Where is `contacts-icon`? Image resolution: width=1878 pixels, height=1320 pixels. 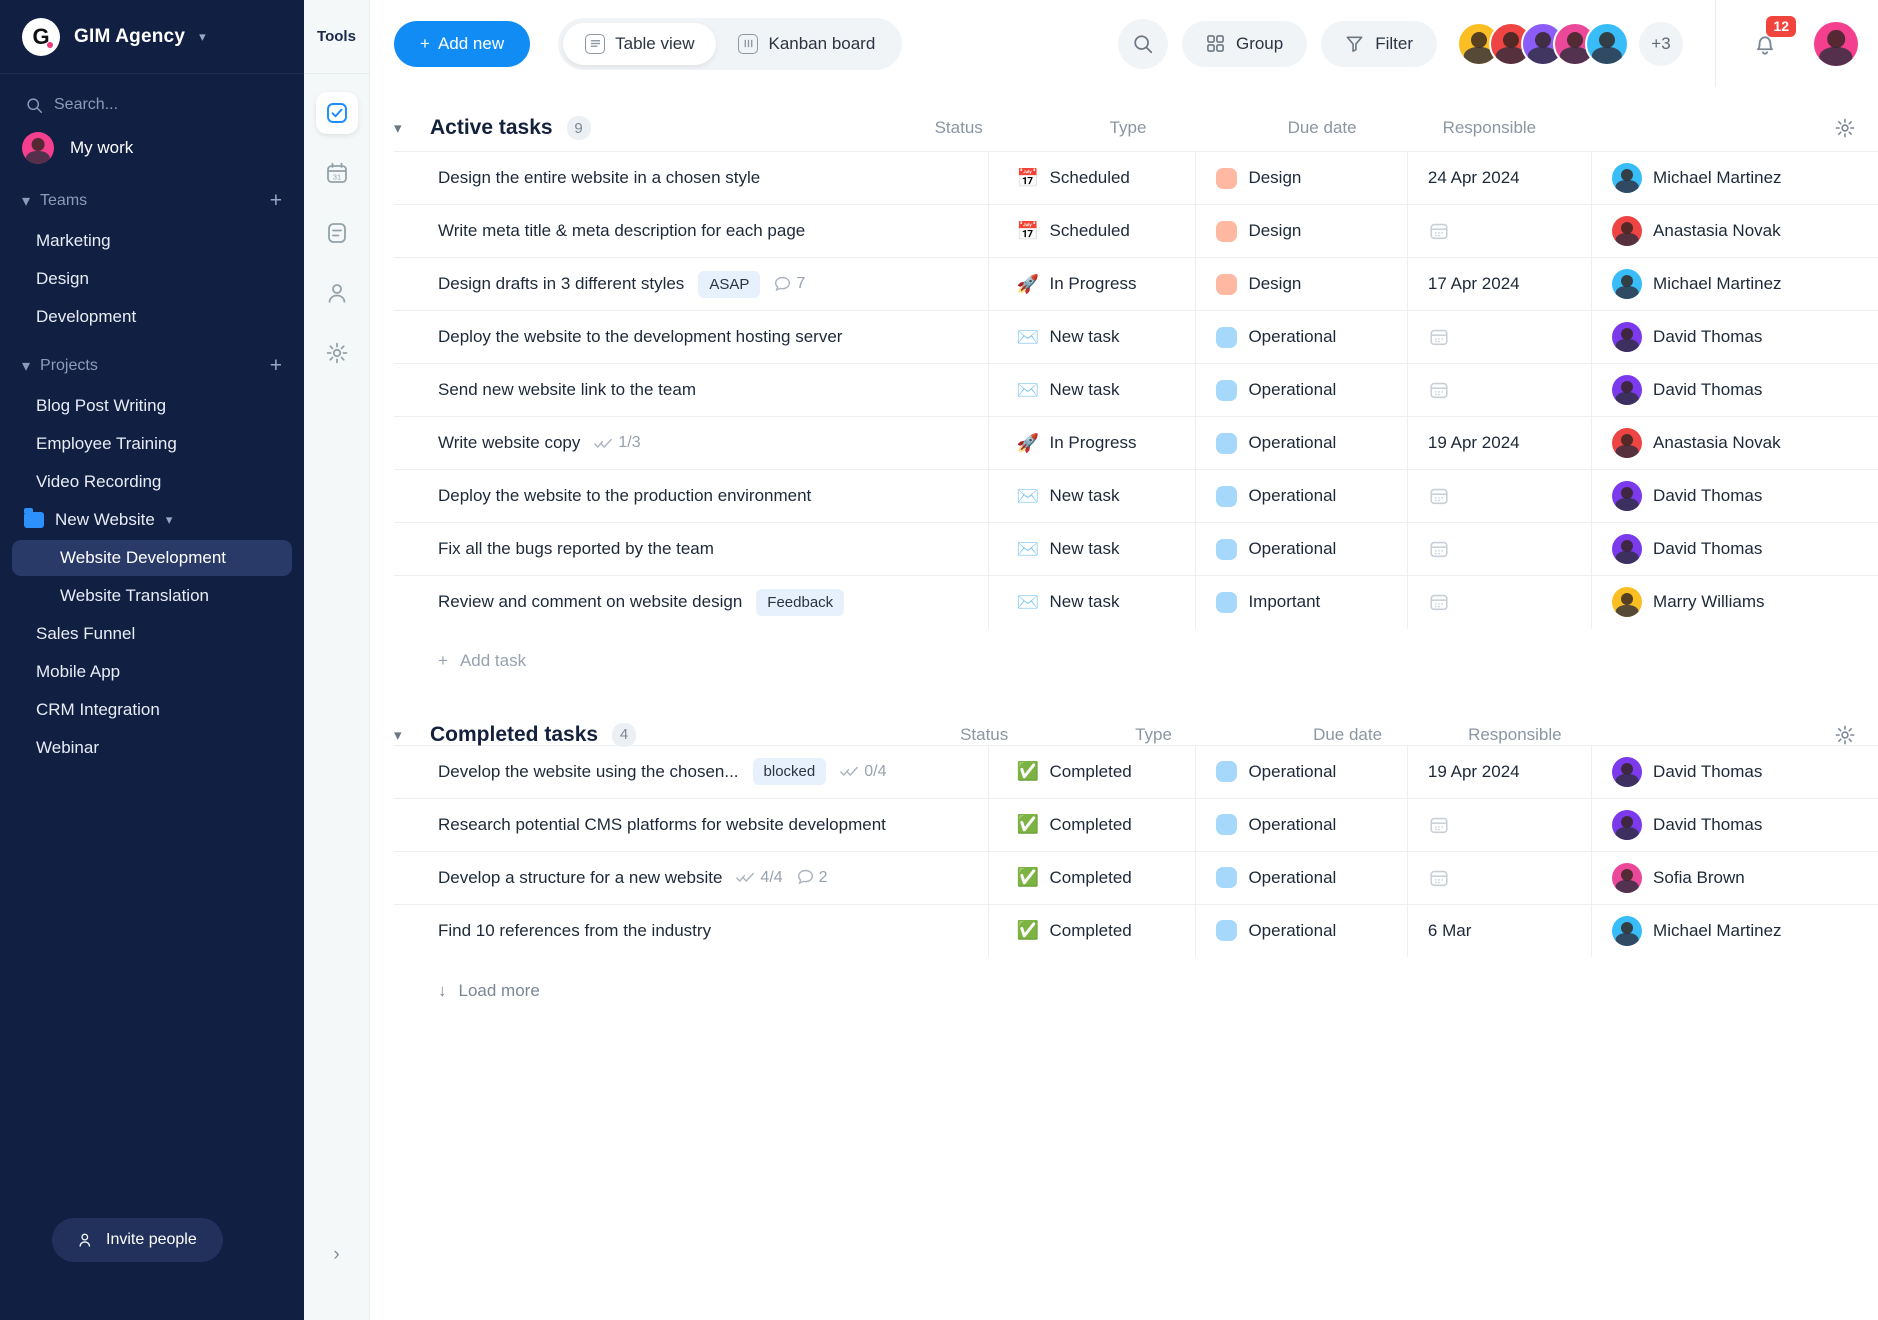
contacts-icon is located at coordinates (337, 293).